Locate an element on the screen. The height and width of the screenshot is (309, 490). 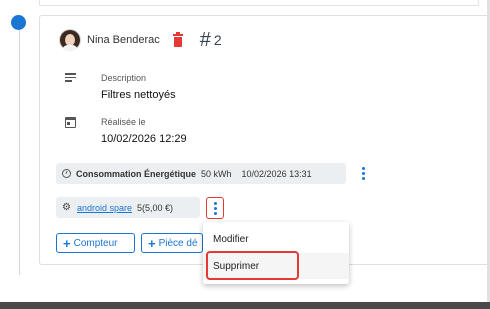
add-piece-label: Pièce dé is located at coordinates (178, 243).